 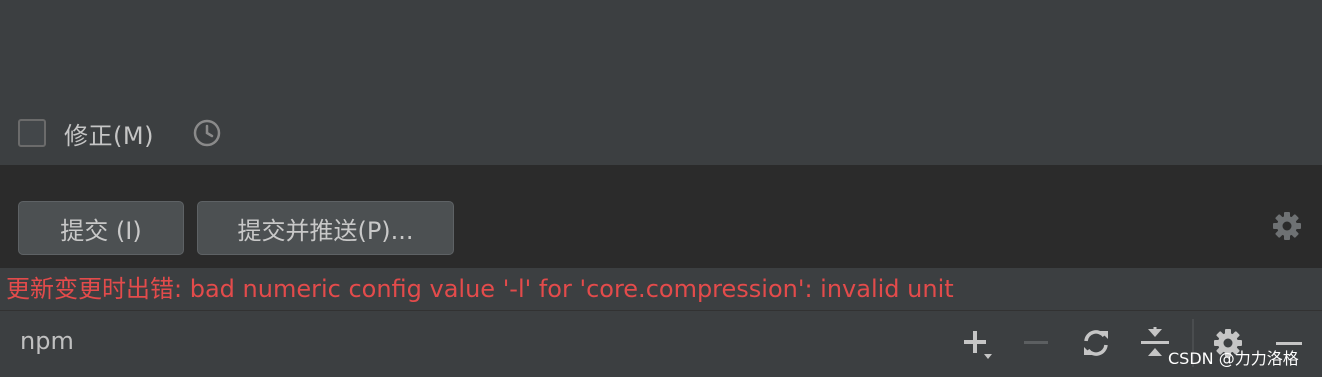 What do you see at coordinates (1036, 343) in the screenshot?
I see `remove-icon` at bounding box center [1036, 343].